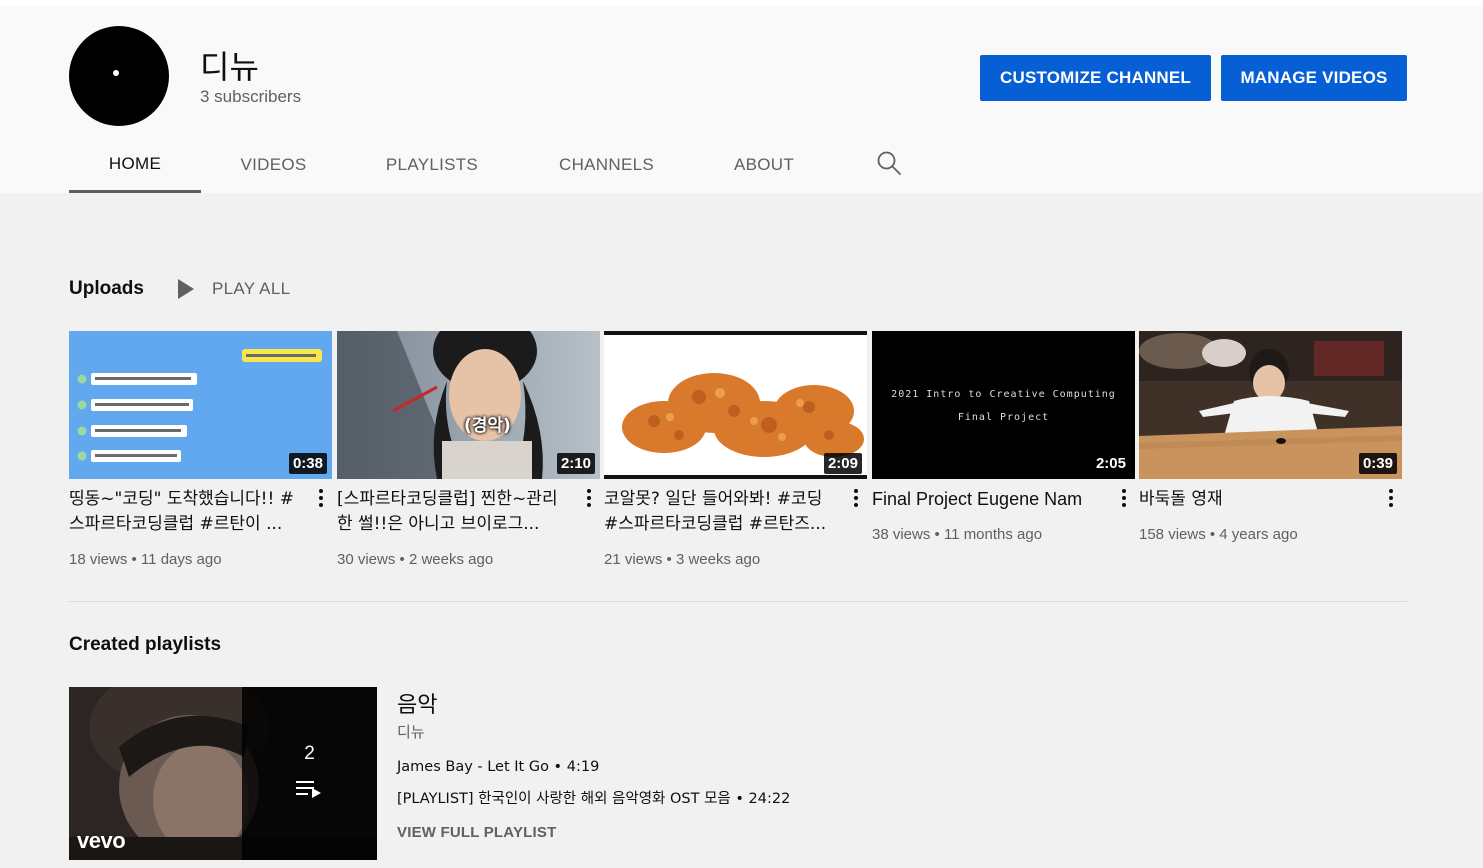 This screenshot has height=868, width=1483. I want to click on uploads-title: Uploads, so click(106, 288).